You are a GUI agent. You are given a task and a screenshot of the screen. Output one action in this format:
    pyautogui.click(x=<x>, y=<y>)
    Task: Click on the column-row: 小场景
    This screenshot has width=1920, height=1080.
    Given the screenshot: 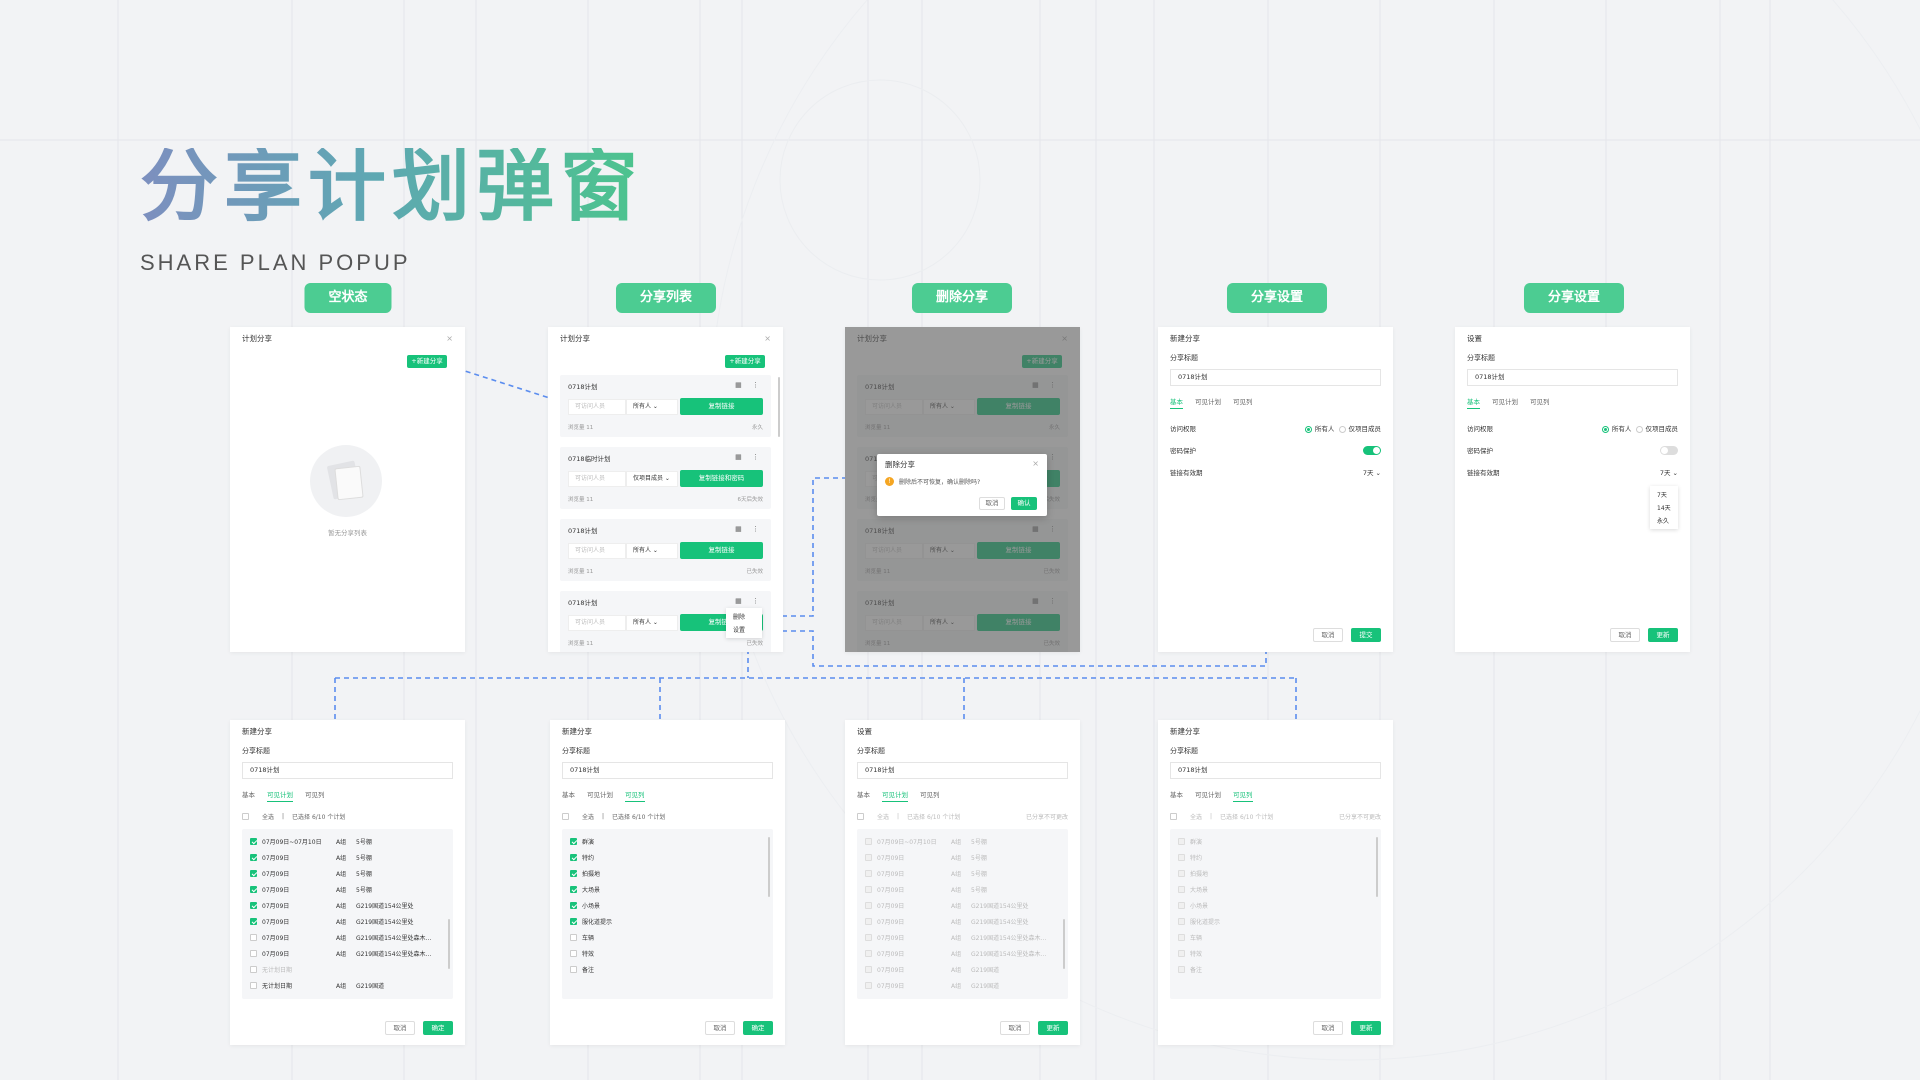 What is the action you would take?
    pyautogui.click(x=667, y=905)
    